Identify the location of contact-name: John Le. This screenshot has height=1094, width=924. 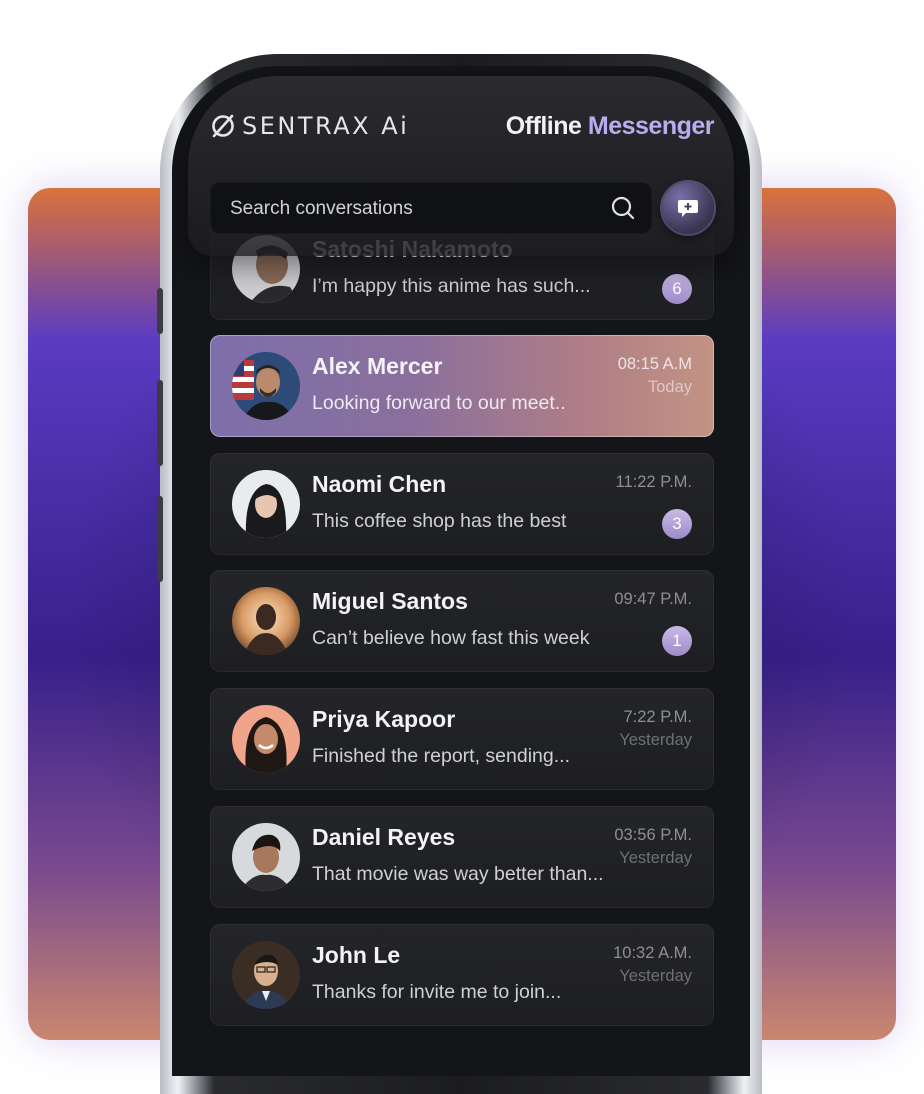
(356, 955).